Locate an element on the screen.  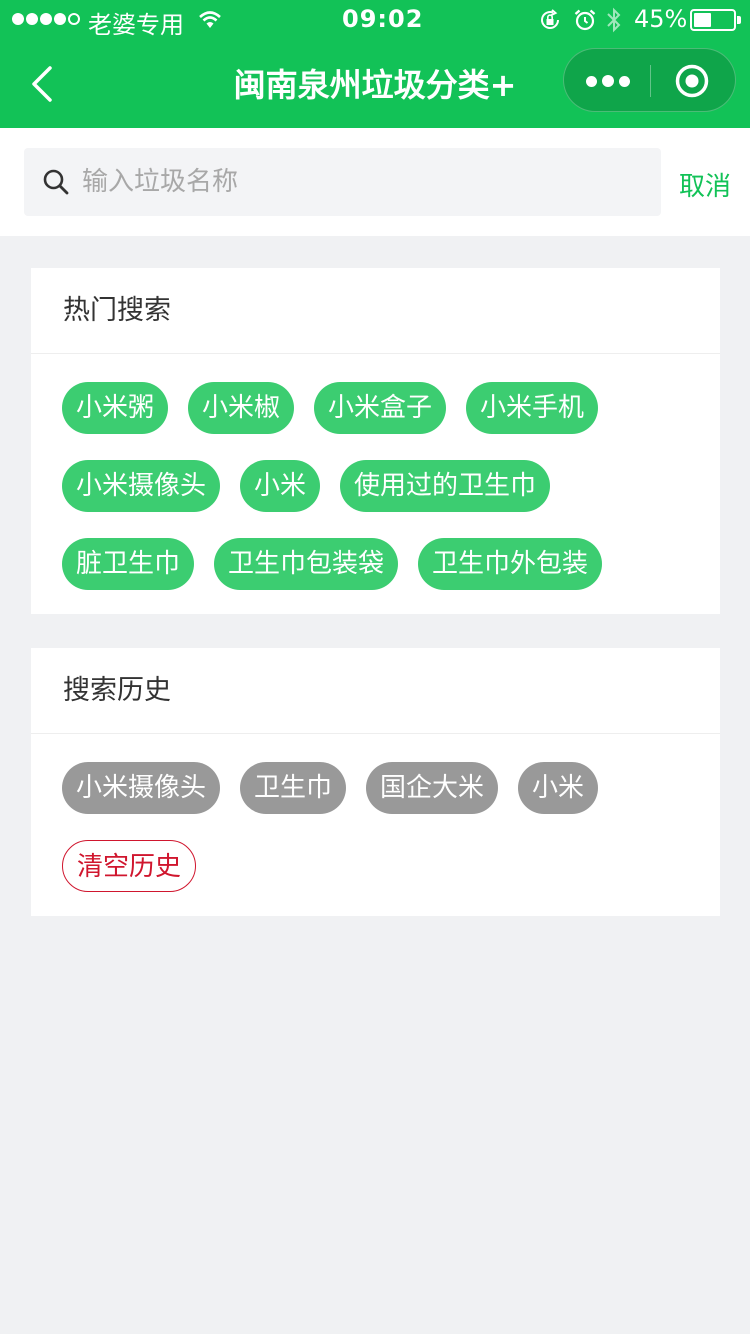
mini-program-capsule is located at coordinates (649, 80).